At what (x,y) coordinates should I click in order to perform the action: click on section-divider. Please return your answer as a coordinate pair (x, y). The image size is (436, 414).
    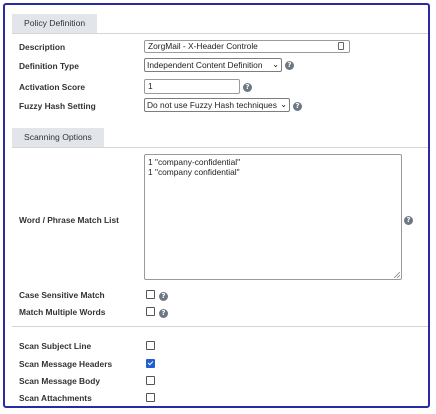
    Looking at the image, I should click on (220, 326).